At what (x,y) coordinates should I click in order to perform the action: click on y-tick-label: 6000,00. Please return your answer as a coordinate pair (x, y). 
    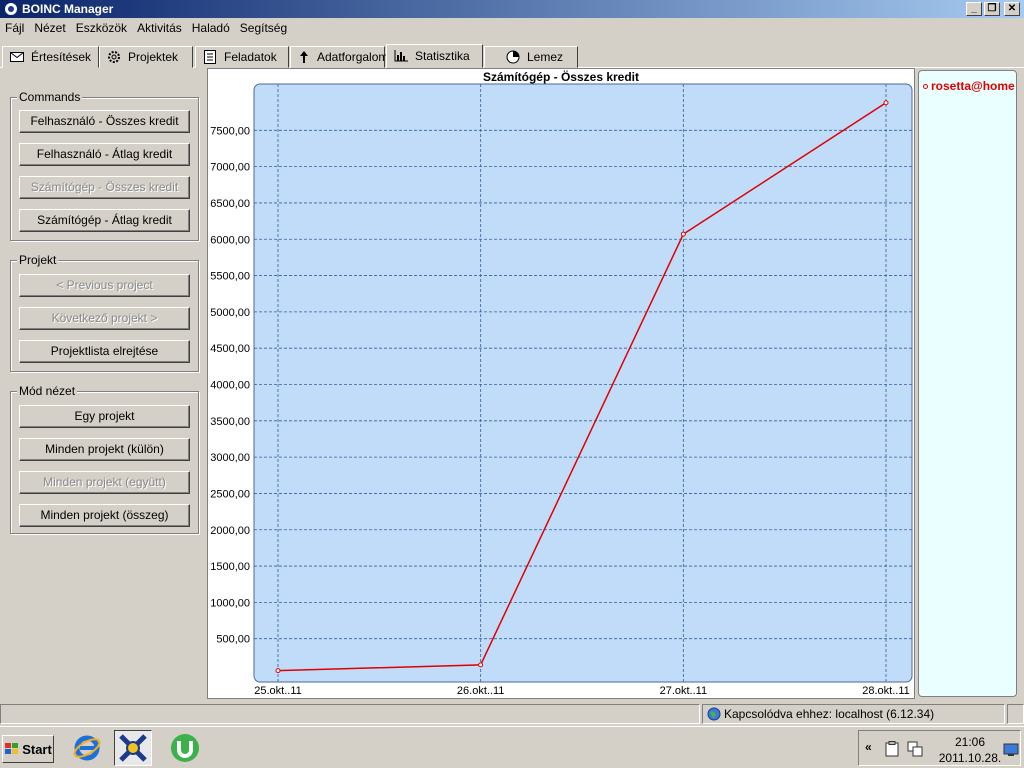
    Looking at the image, I should click on (230, 240).